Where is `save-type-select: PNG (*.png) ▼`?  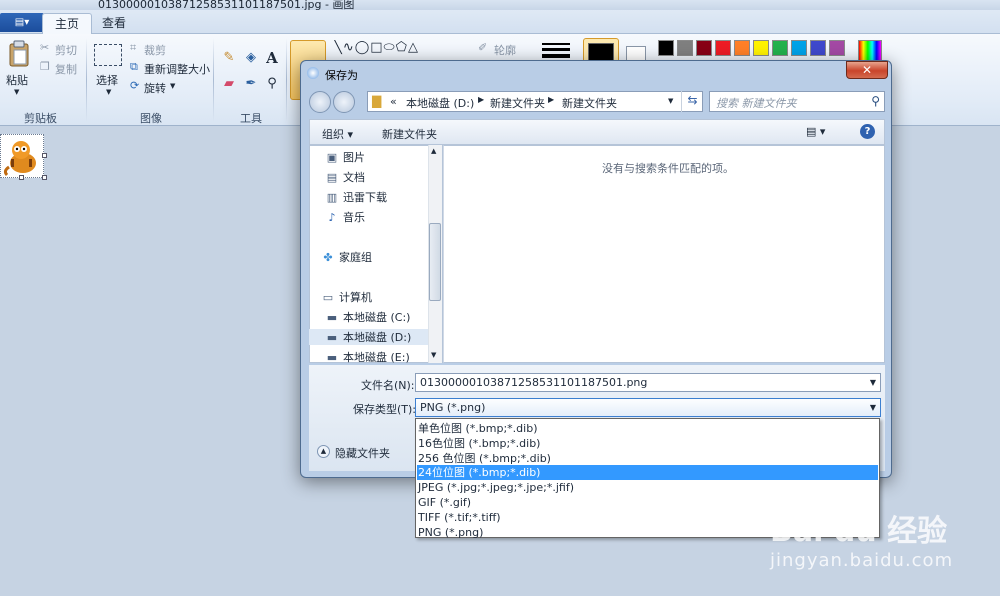
save-type-select: PNG (*.png) ▼ is located at coordinates (648, 407).